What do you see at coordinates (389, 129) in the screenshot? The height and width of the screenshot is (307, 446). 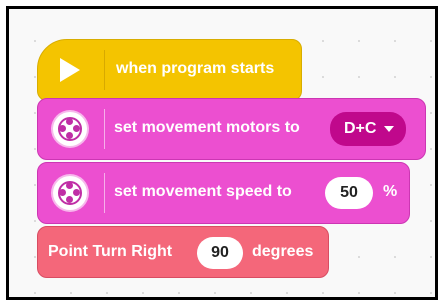 I see `chevron-down-icon` at bounding box center [389, 129].